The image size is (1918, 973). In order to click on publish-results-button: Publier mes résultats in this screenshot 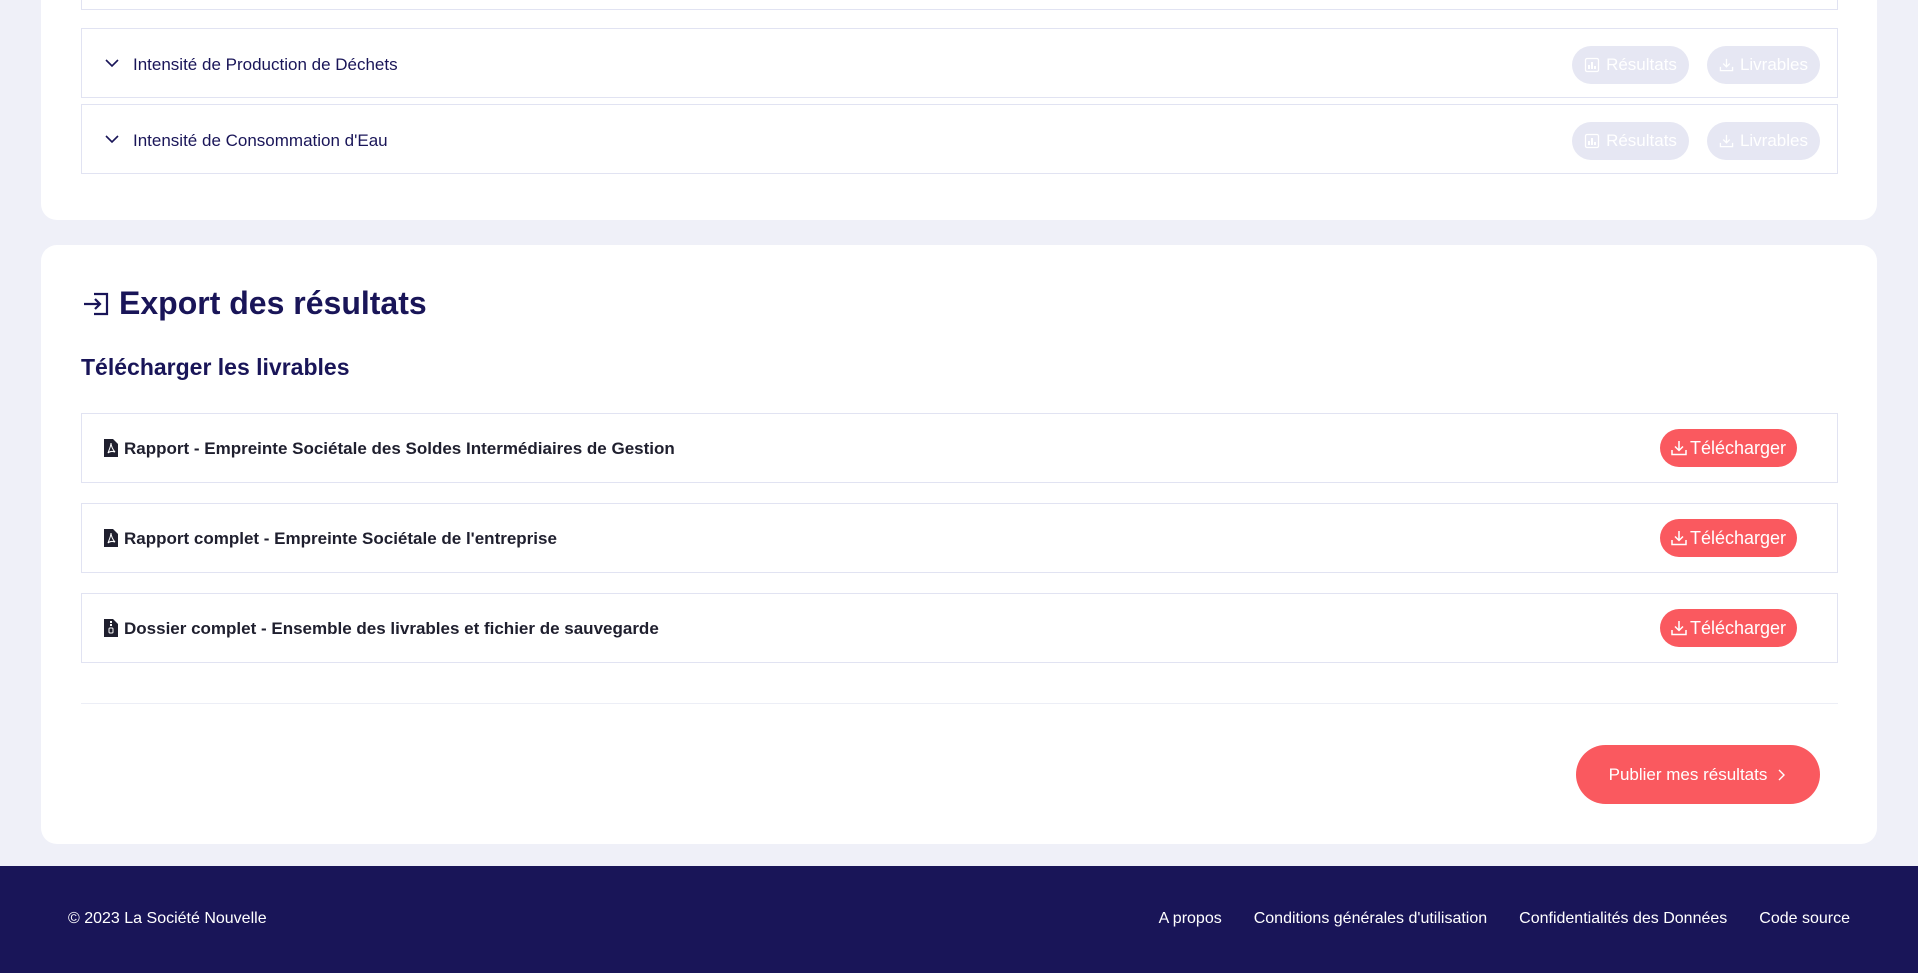, I will do `click(1698, 774)`.